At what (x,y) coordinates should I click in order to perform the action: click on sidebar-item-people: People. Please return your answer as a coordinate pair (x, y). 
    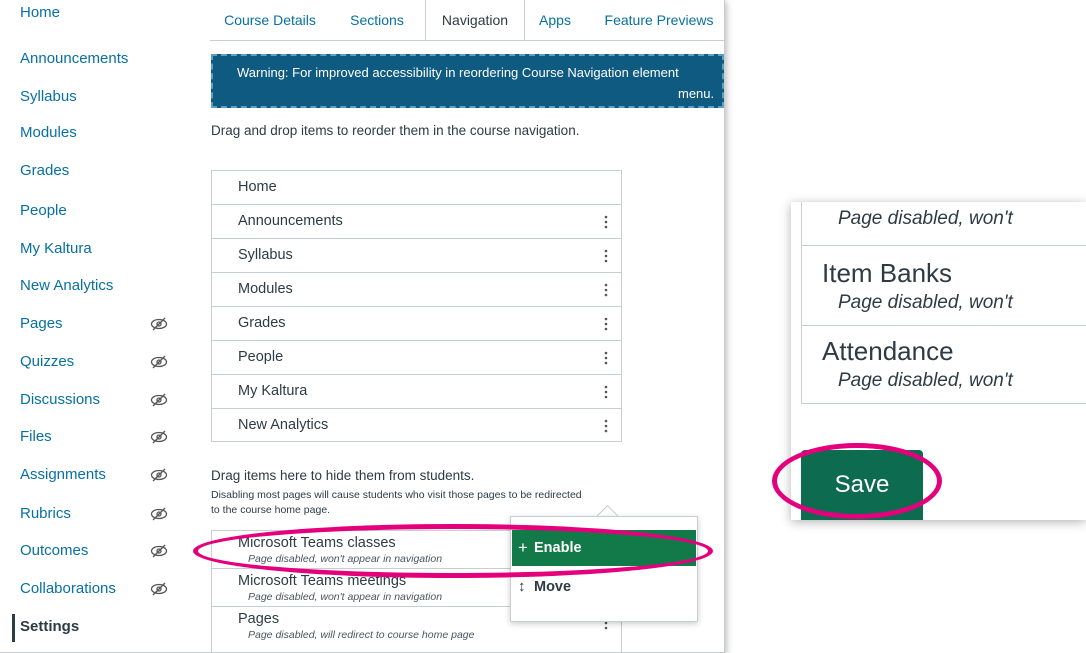
    Looking at the image, I should click on (43, 211).